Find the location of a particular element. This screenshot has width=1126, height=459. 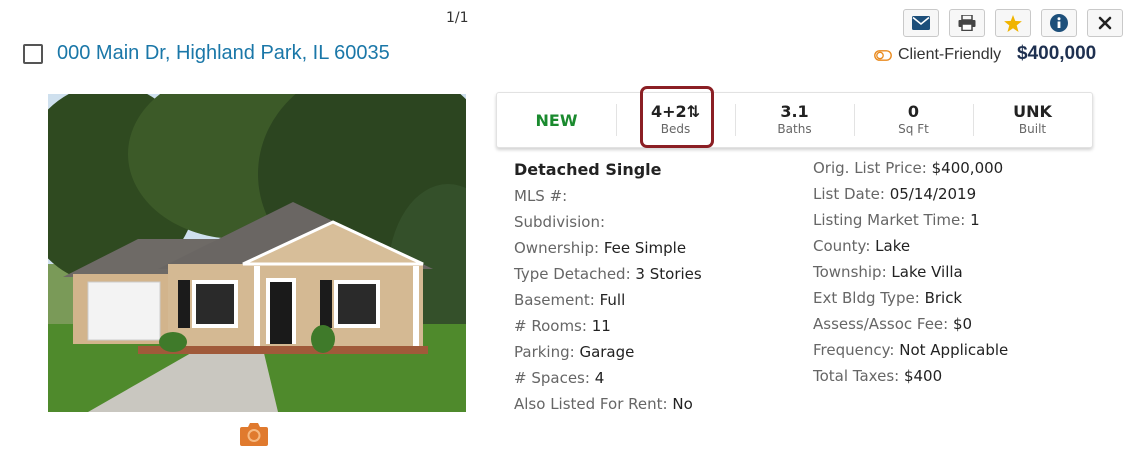

info-button is located at coordinates (1059, 23).